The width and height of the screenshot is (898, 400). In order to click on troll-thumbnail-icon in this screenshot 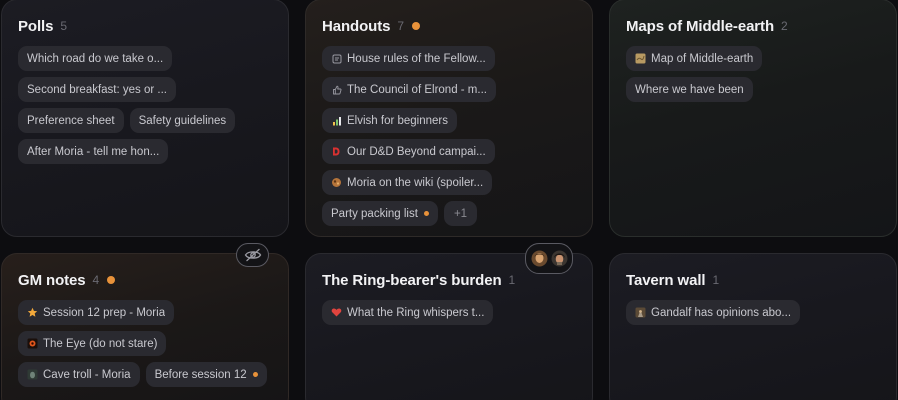, I will do `click(32, 374)`.